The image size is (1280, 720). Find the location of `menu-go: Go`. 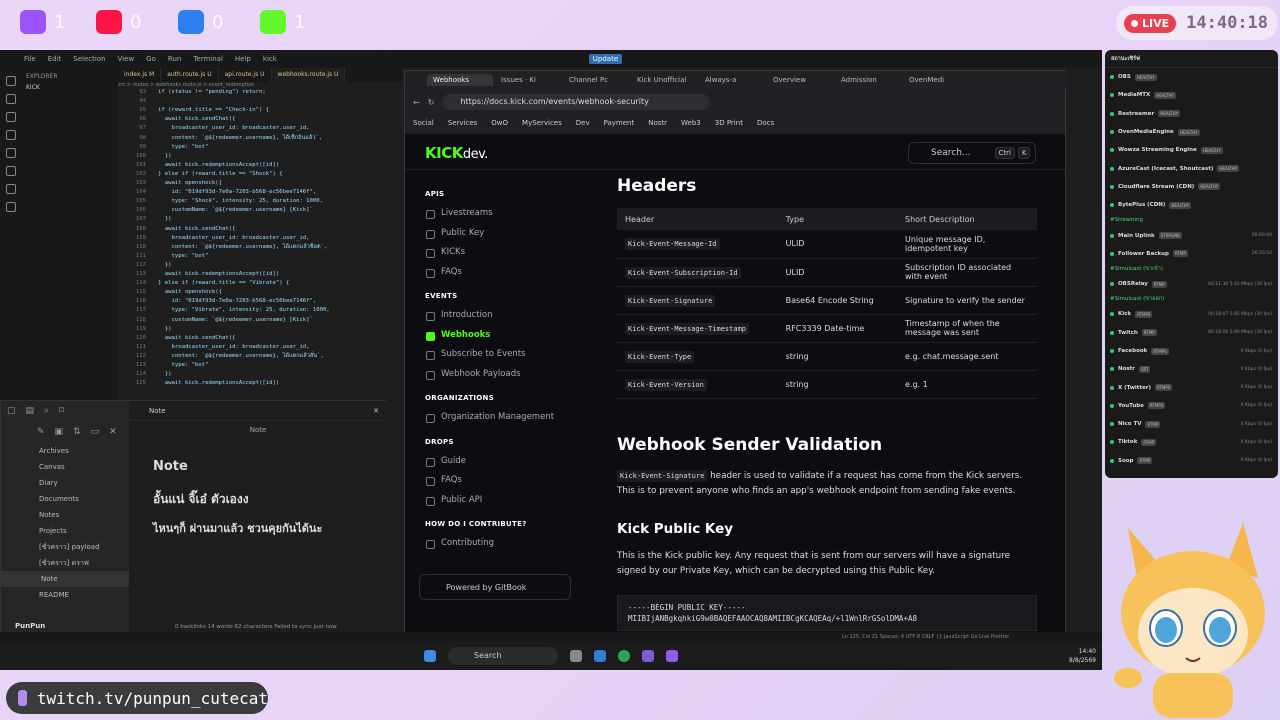

menu-go: Go is located at coordinates (151, 59).